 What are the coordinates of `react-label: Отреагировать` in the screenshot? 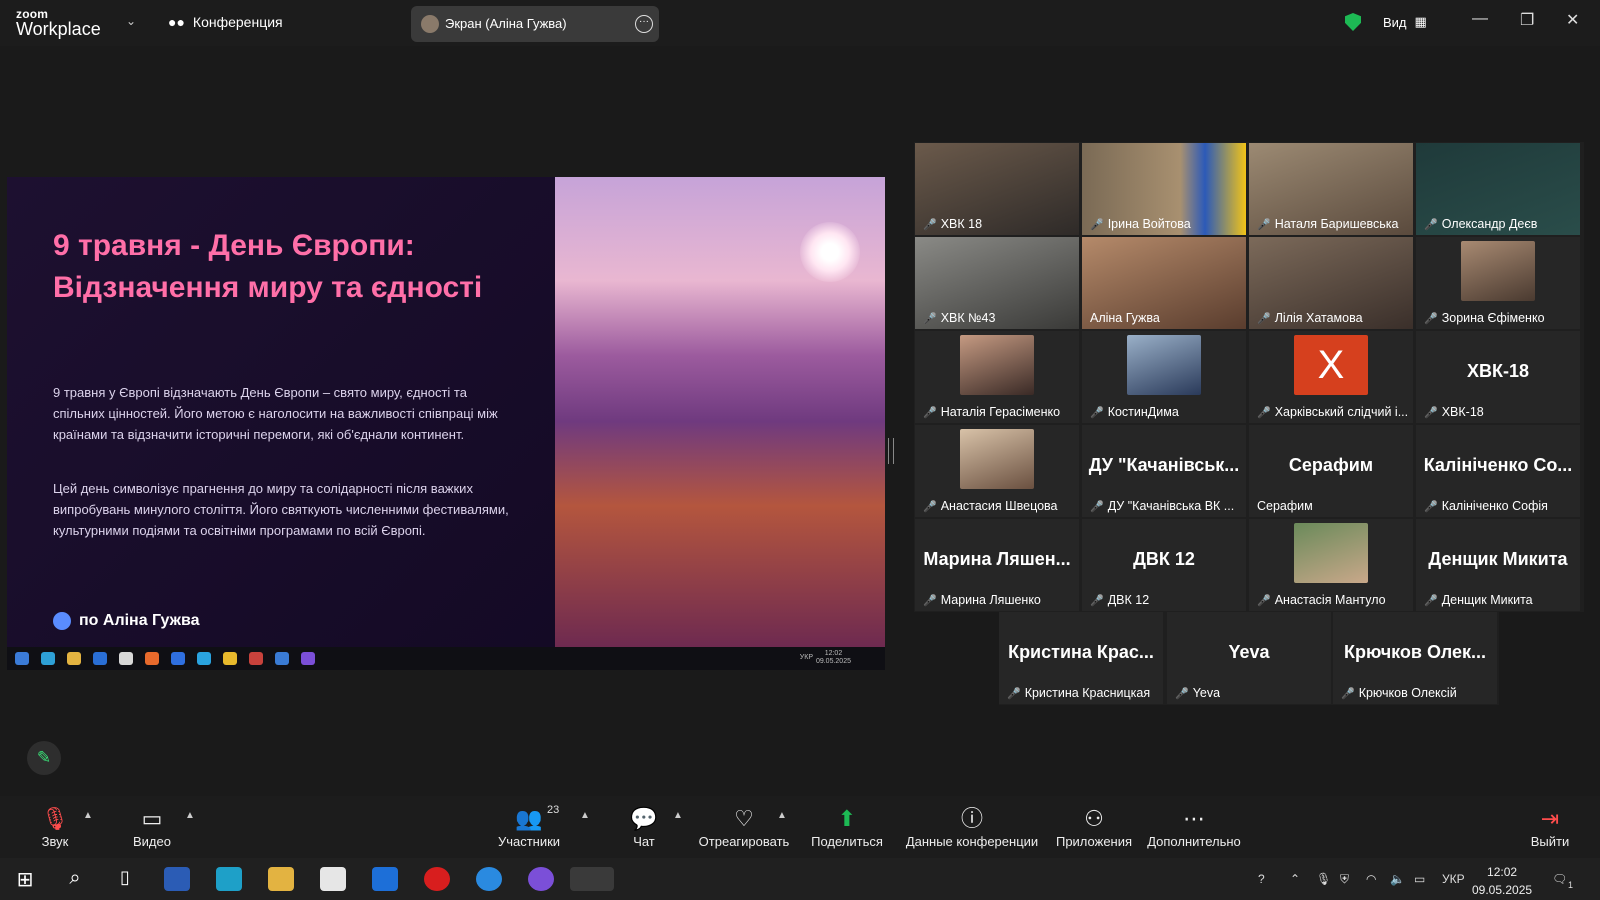 It's located at (744, 841).